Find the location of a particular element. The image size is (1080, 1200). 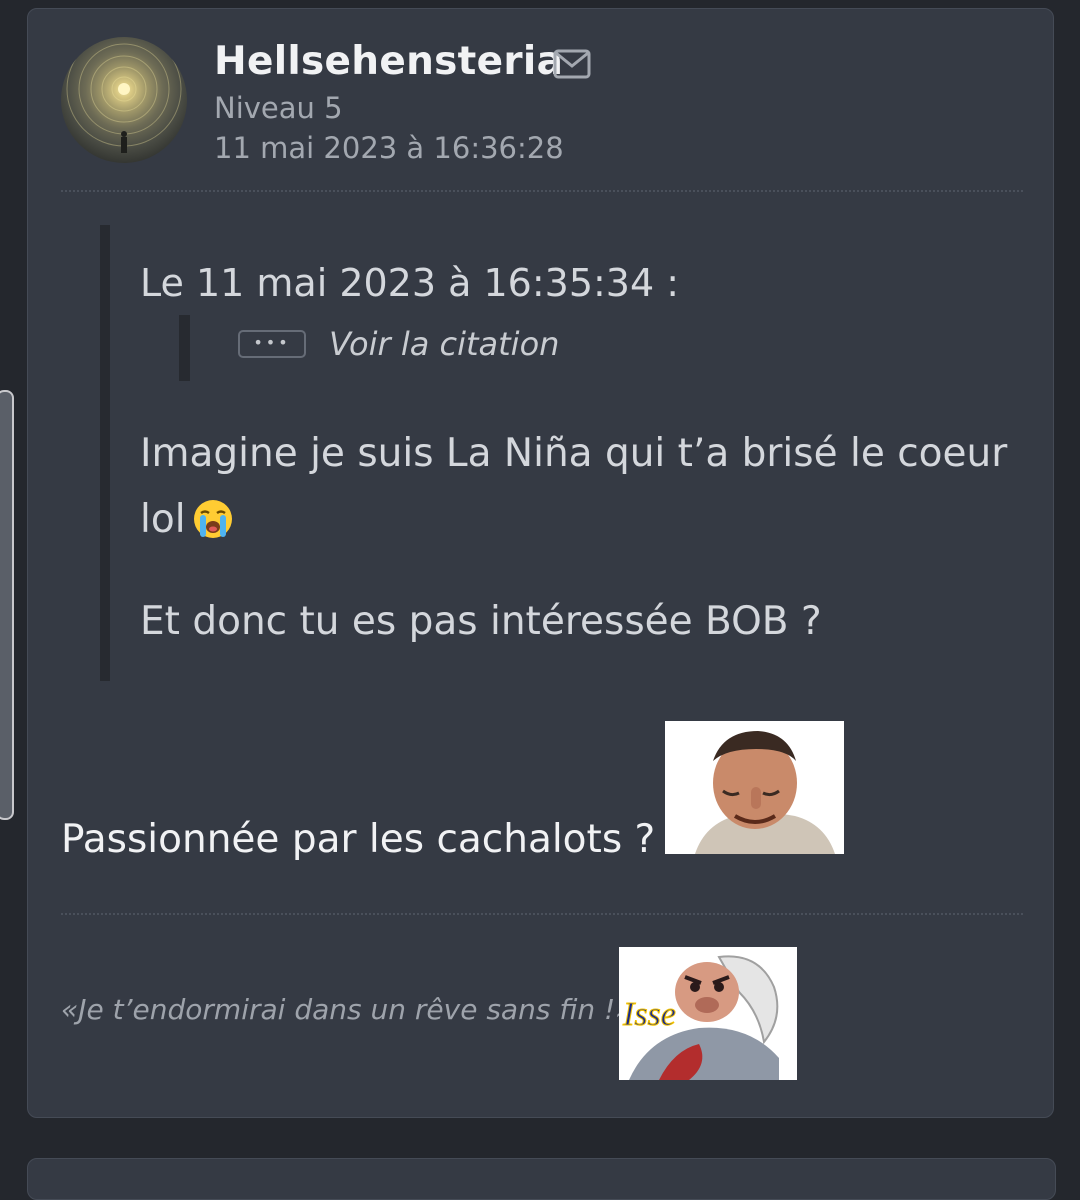

author-level: Niveau 5 is located at coordinates (278, 108).